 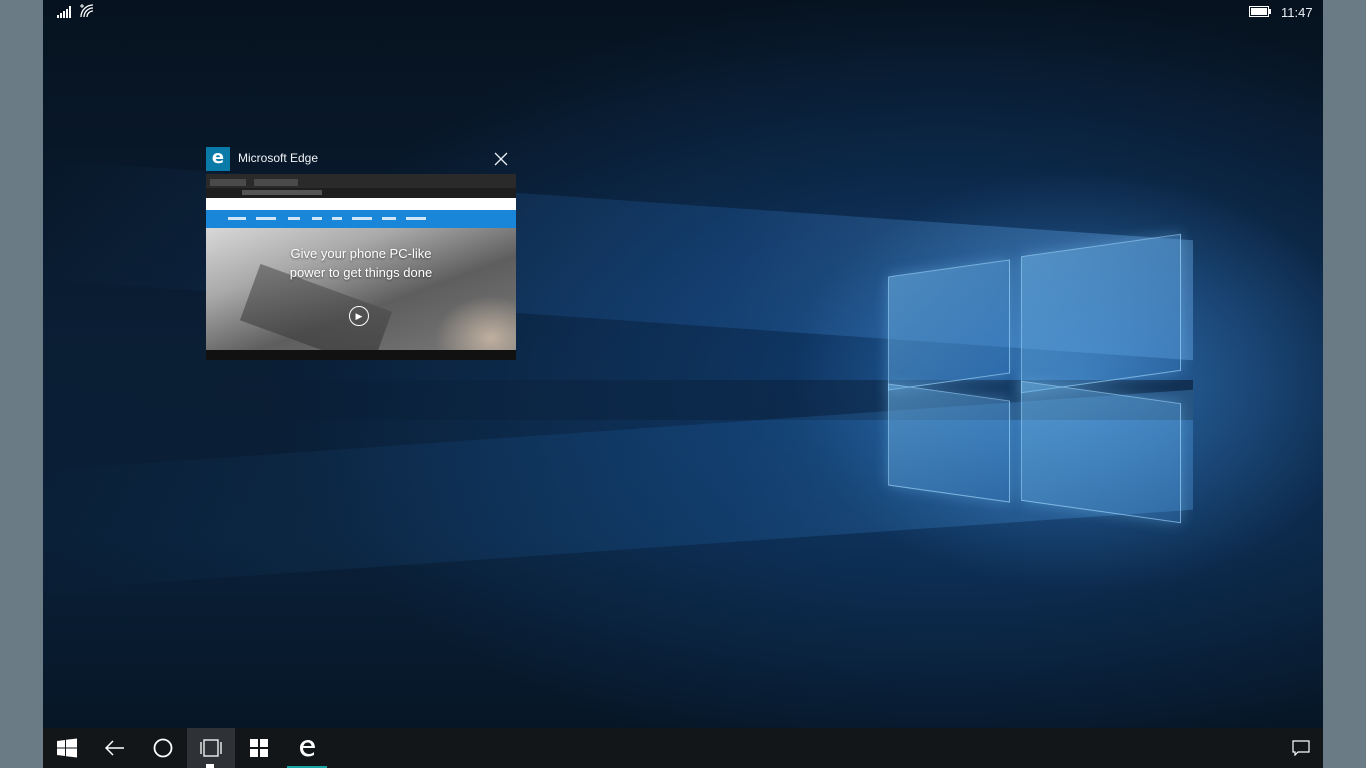 What do you see at coordinates (361, 204) in the screenshot?
I see `preview-site-header` at bounding box center [361, 204].